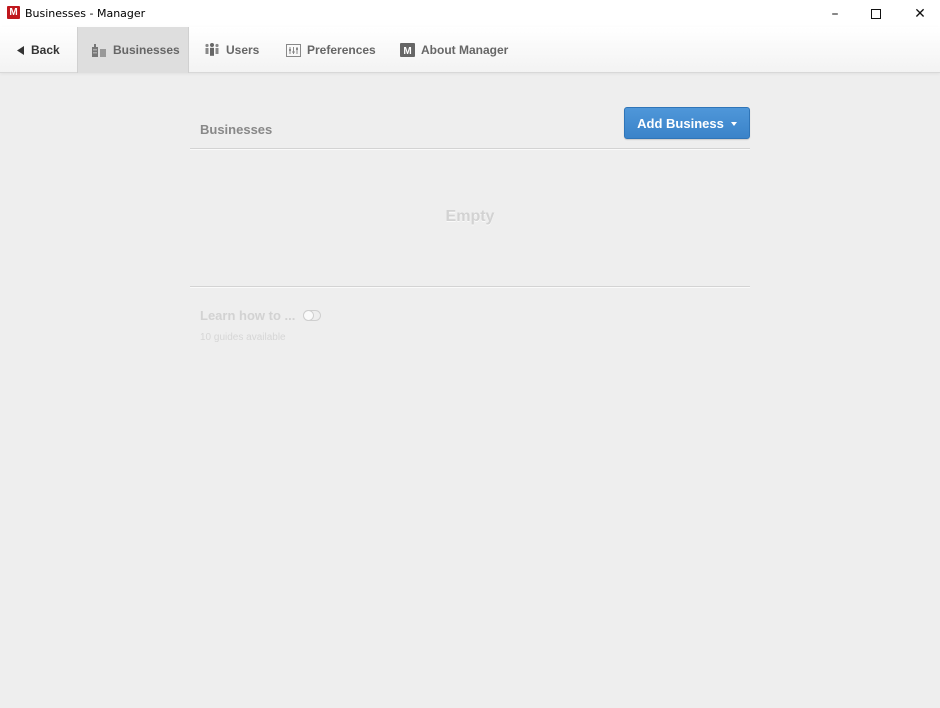  What do you see at coordinates (99, 50) in the screenshot?
I see `buildings-icon` at bounding box center [99, 50].